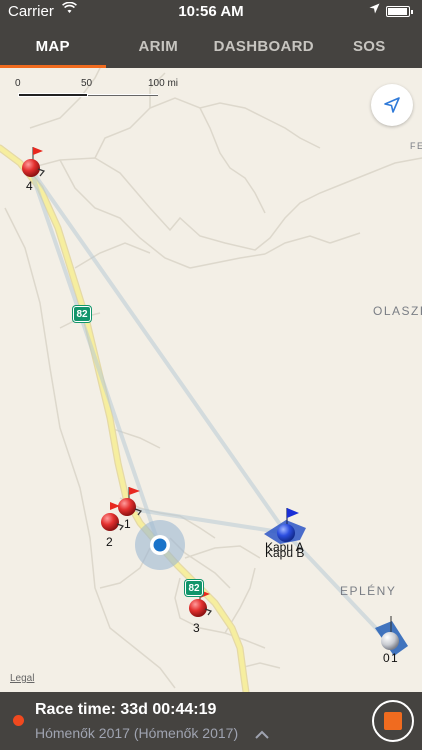 The image size is (422, 750). What do you see at coordinates (109, 542) in the screenshot?
I see `marker-label-2: 2` at bounding box center [109, 542].